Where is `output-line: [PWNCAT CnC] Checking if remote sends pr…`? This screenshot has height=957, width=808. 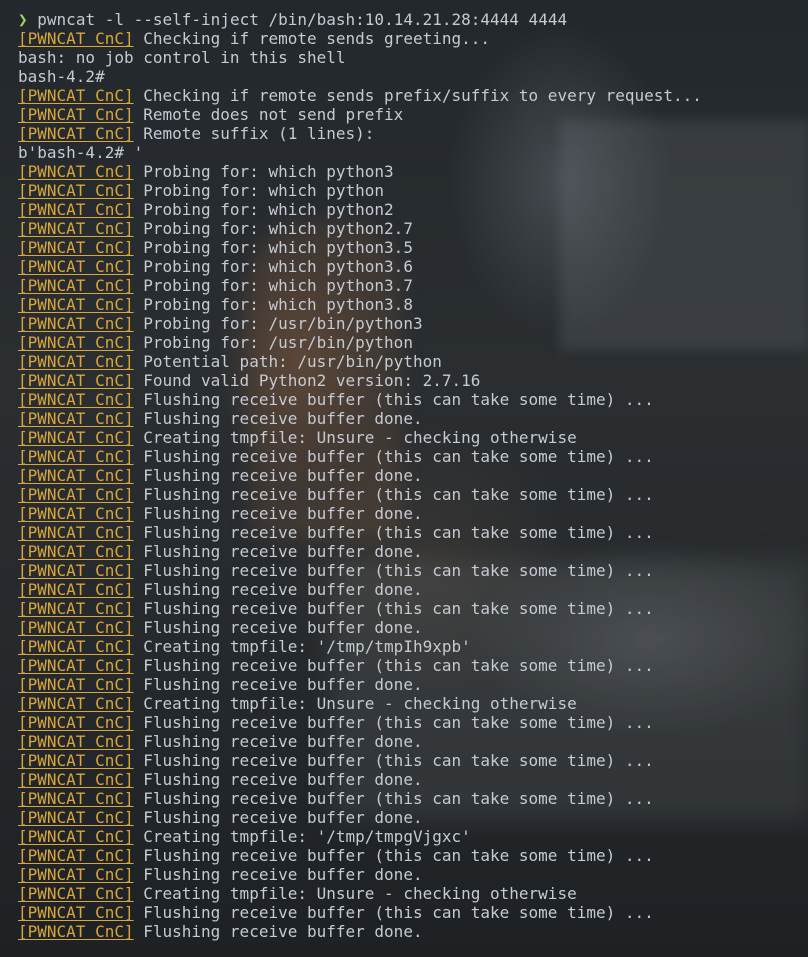
output-line: [PWNCAT CnC] Checking if remote sends pr… is located at coordinates (413, 95).